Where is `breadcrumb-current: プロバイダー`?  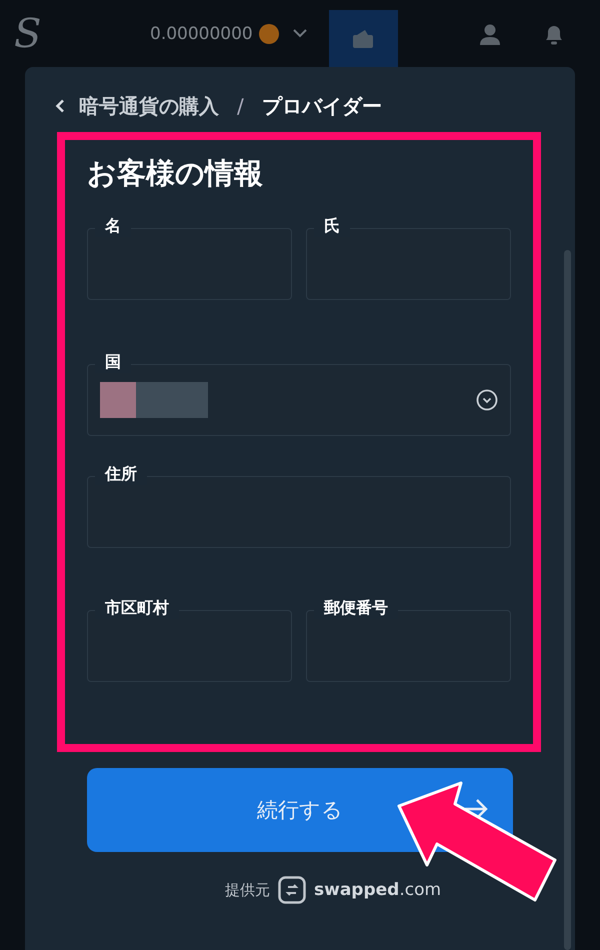
breadcrumb-current: プロバイダー is located at coordinates (322, 106).